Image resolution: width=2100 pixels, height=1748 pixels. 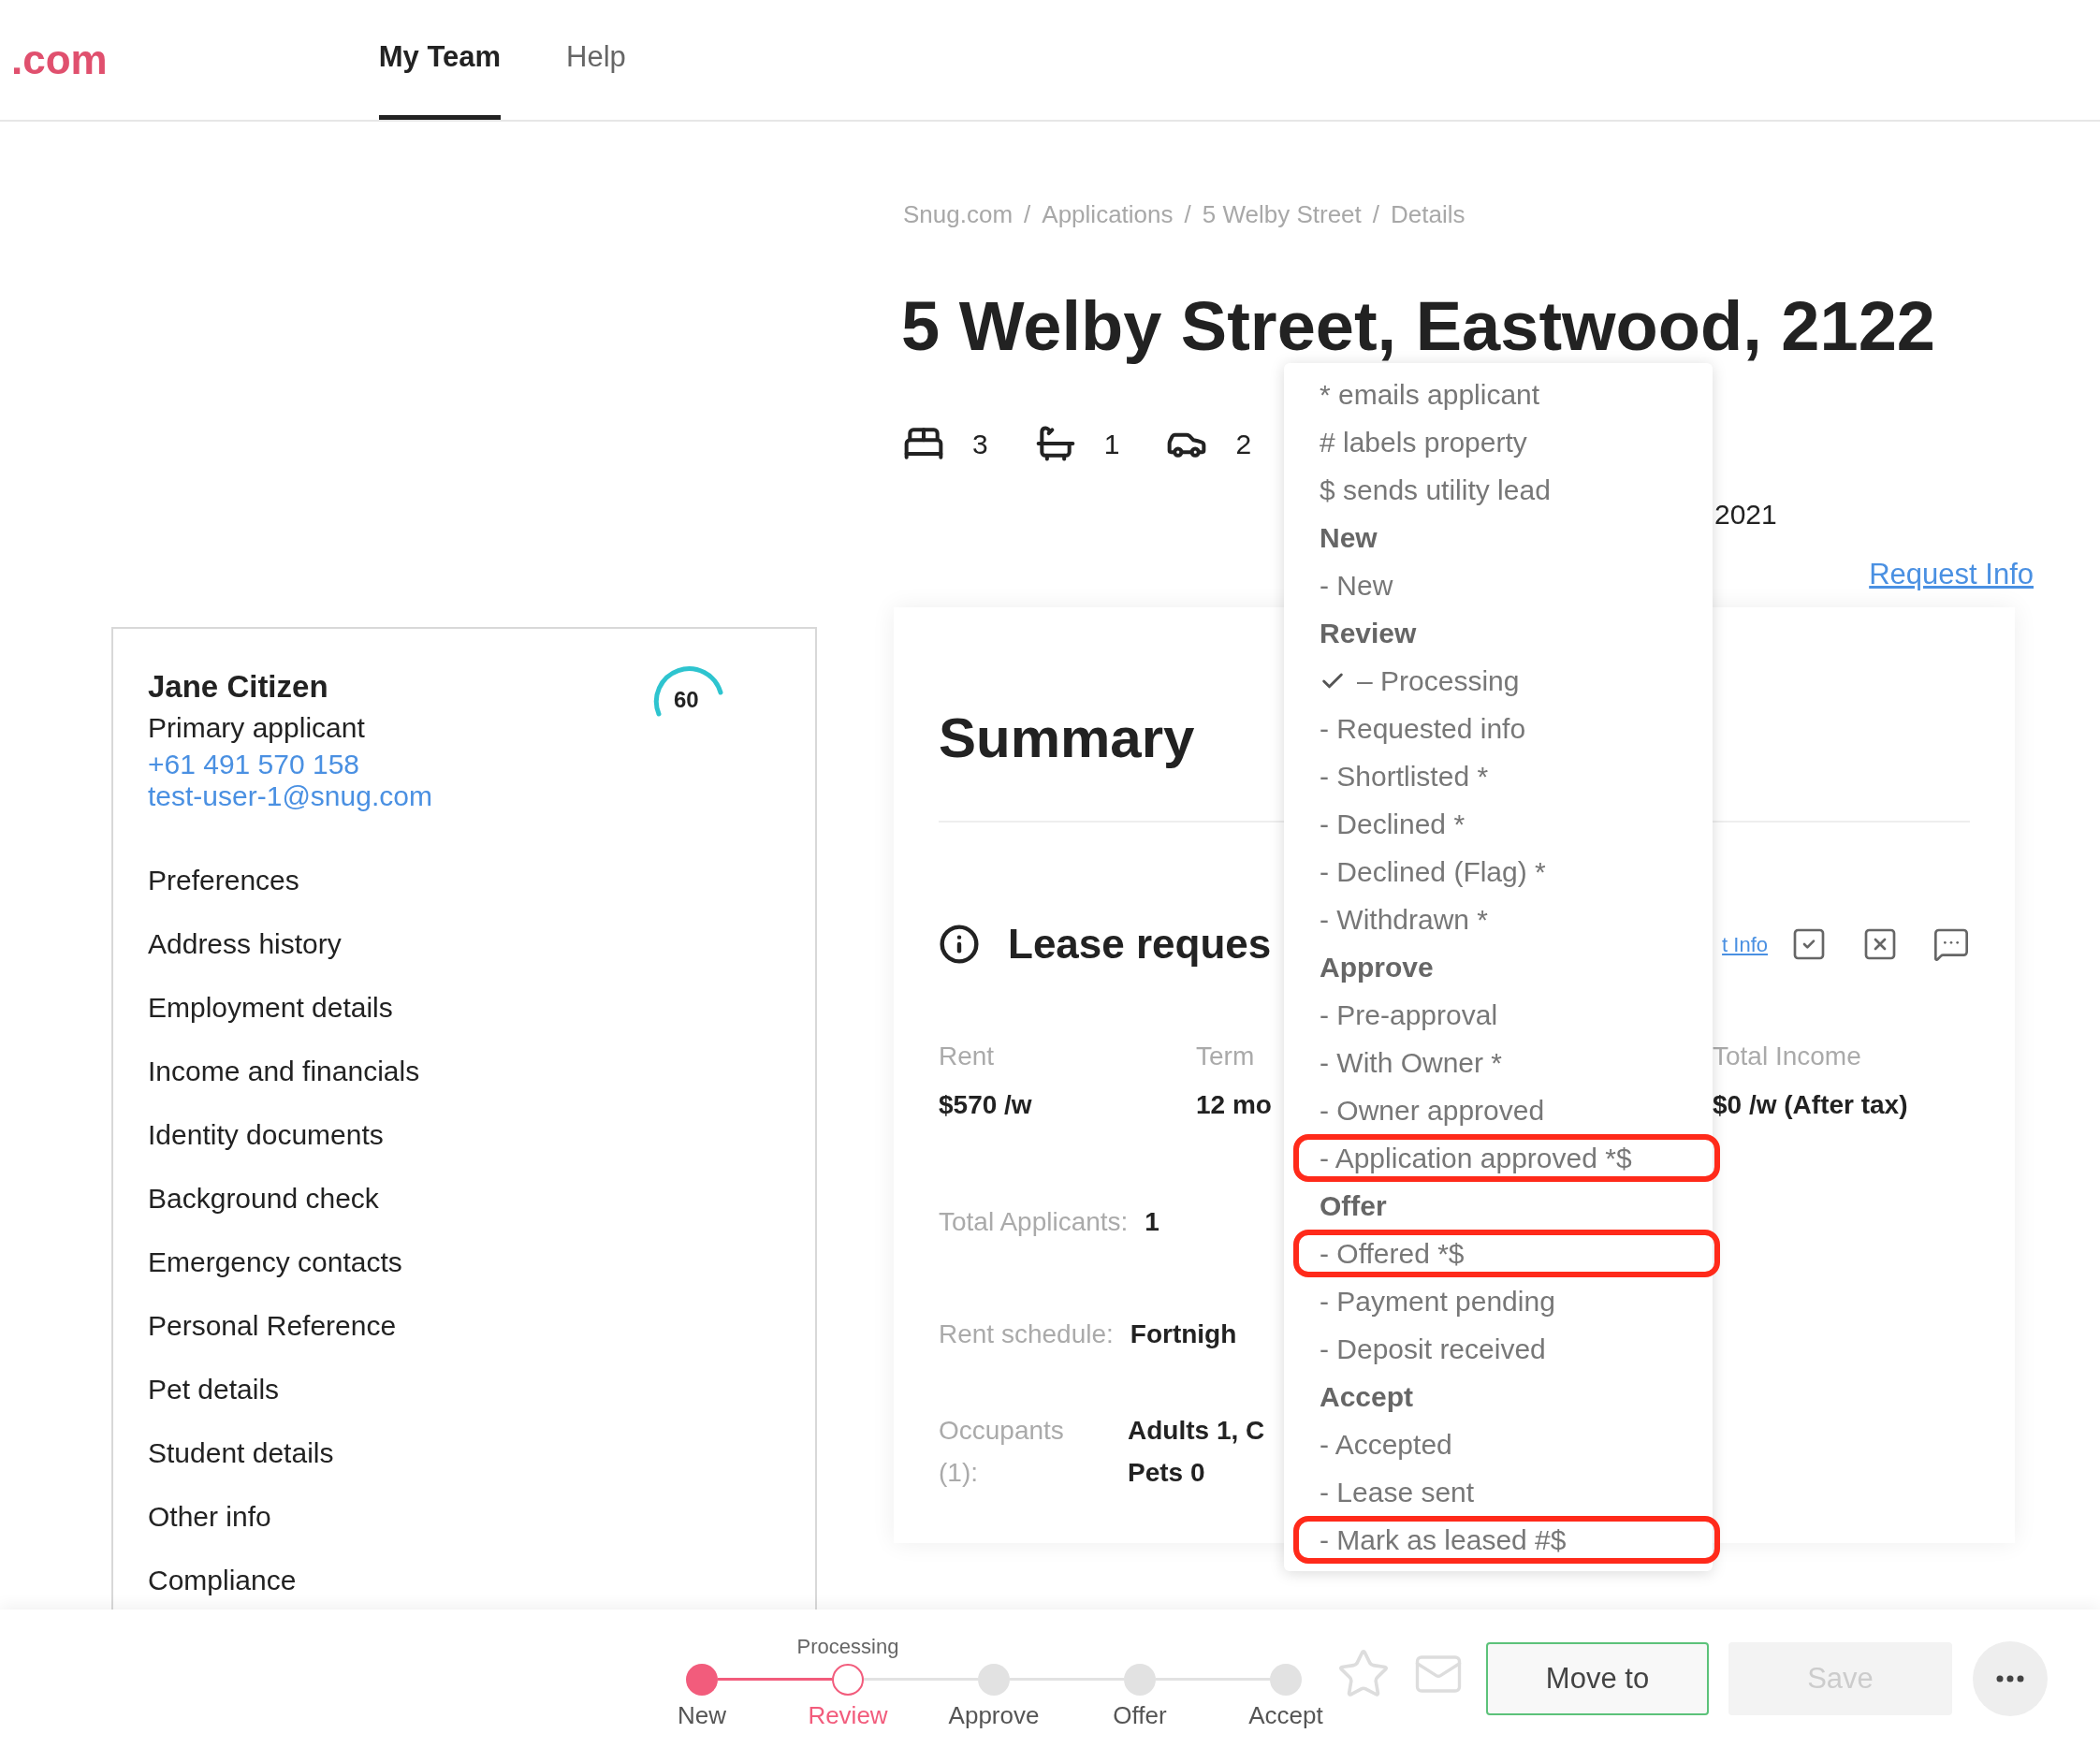 I want to click on section-link: Identity documents, so click(x=464, y=1134).